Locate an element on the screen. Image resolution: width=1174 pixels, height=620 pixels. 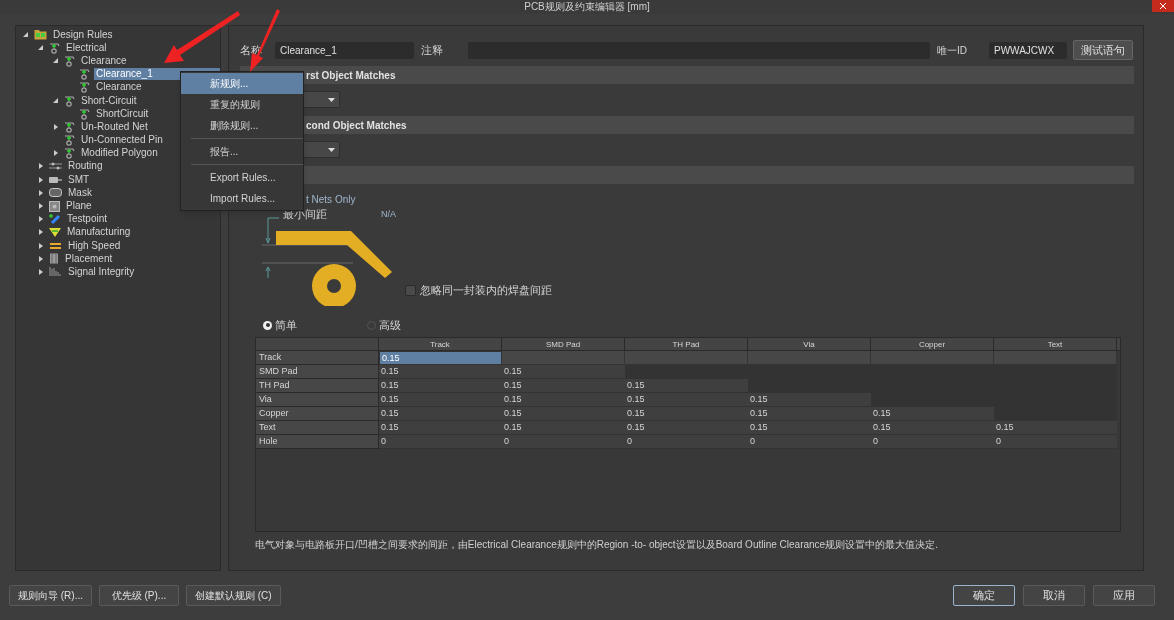
tree-item: Manufacturing is located at coordinates (99, 232).